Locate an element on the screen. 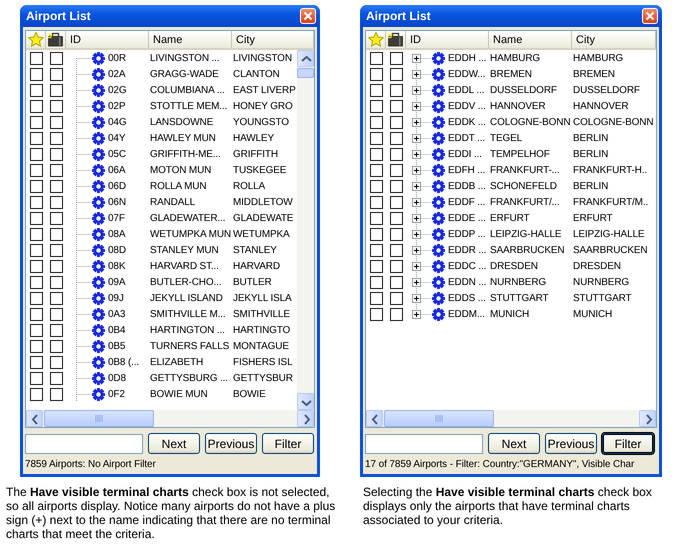 This screenshot has width=686, height=555. column-header: Name is located at coordinates (530, 39).